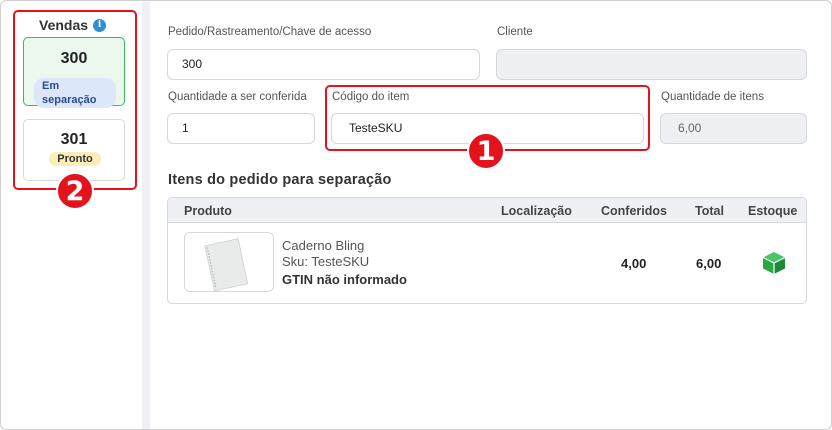 The image size is (832, 430). I want to click on col-stock: Estoque, so click(773, 211).